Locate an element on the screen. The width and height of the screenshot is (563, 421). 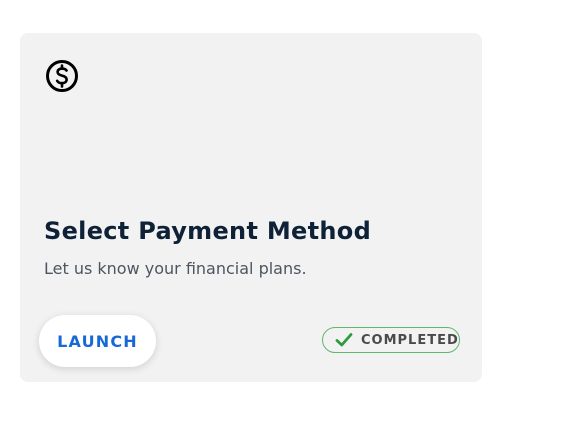
dollar-circle-icon is located at coordinates (62, 76).